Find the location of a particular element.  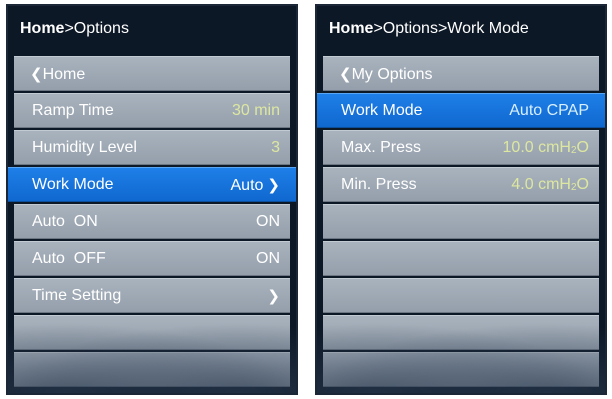

menu-item-label: Min. Press is located at coordinates (379, 184).